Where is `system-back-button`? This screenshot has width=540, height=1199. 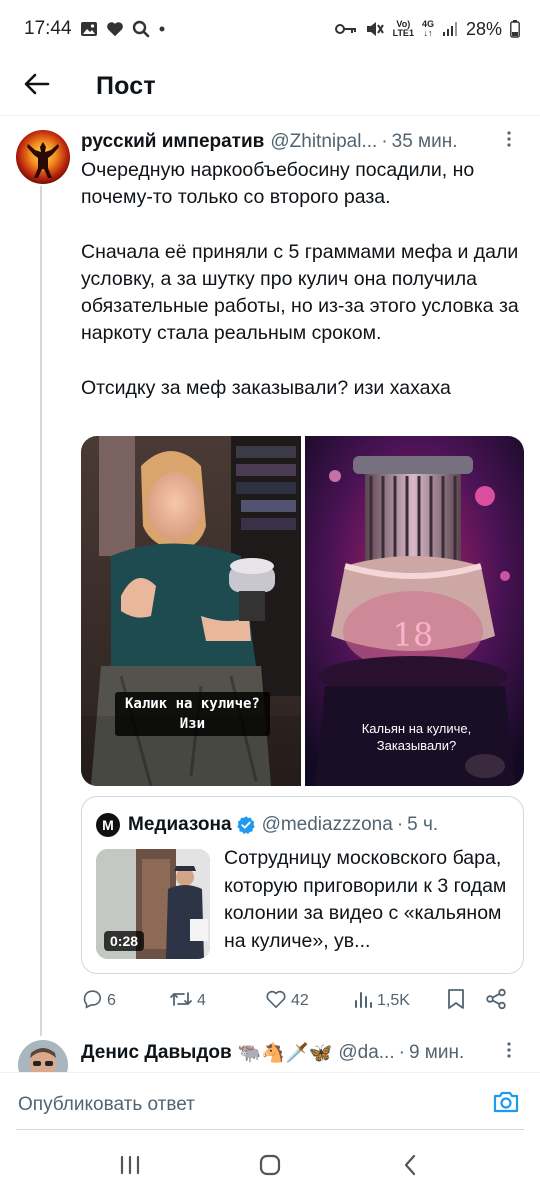 system-back-button is located at coordinates (410, 1168).